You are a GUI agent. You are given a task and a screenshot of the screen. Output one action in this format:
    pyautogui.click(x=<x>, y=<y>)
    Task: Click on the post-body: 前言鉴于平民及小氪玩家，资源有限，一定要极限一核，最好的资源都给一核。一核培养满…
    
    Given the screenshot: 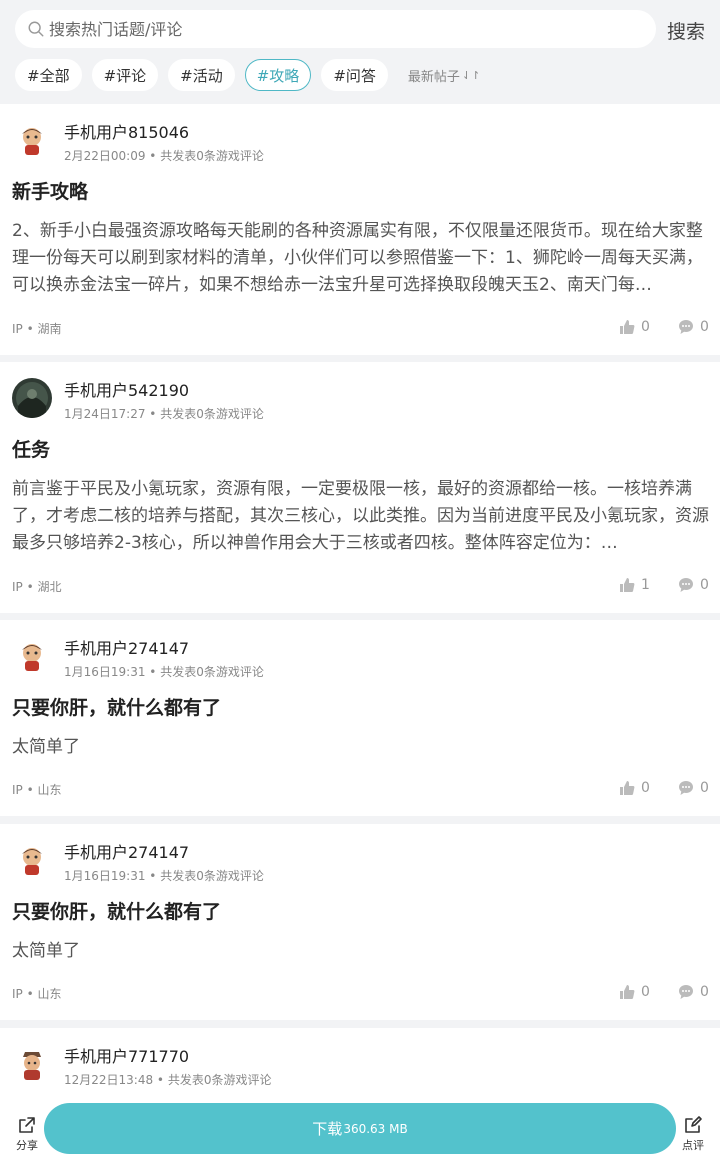 What is the action you would take?
    pyautogui.click(x=361, y=516)
    